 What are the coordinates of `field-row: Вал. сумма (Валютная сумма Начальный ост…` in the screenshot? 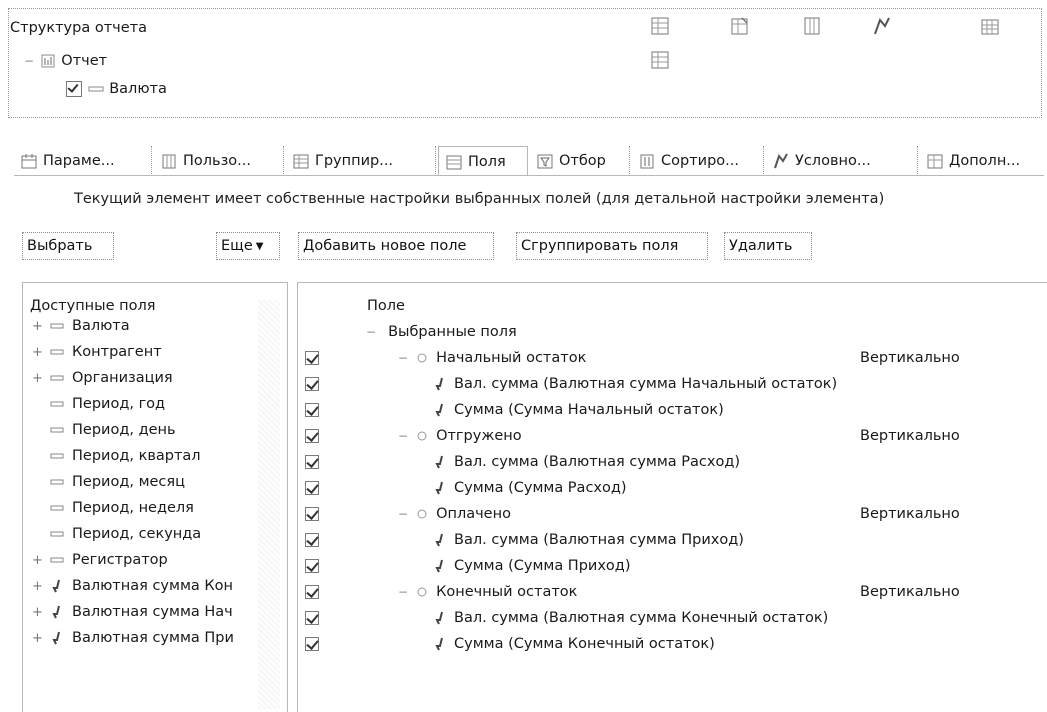 It's located at (635, 384).